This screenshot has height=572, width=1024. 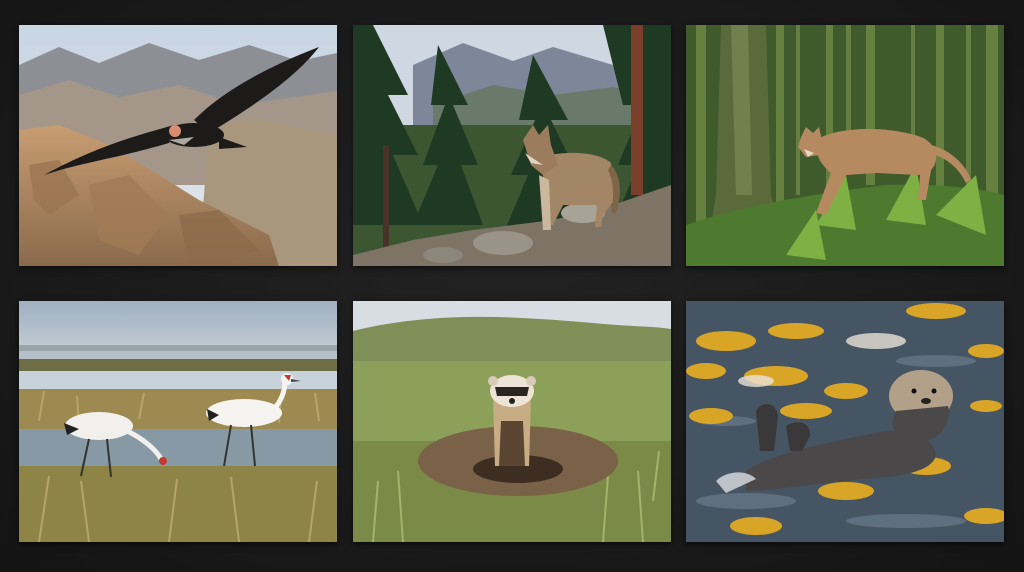 I want to click on condor-scene, so click(x=178, y=145).